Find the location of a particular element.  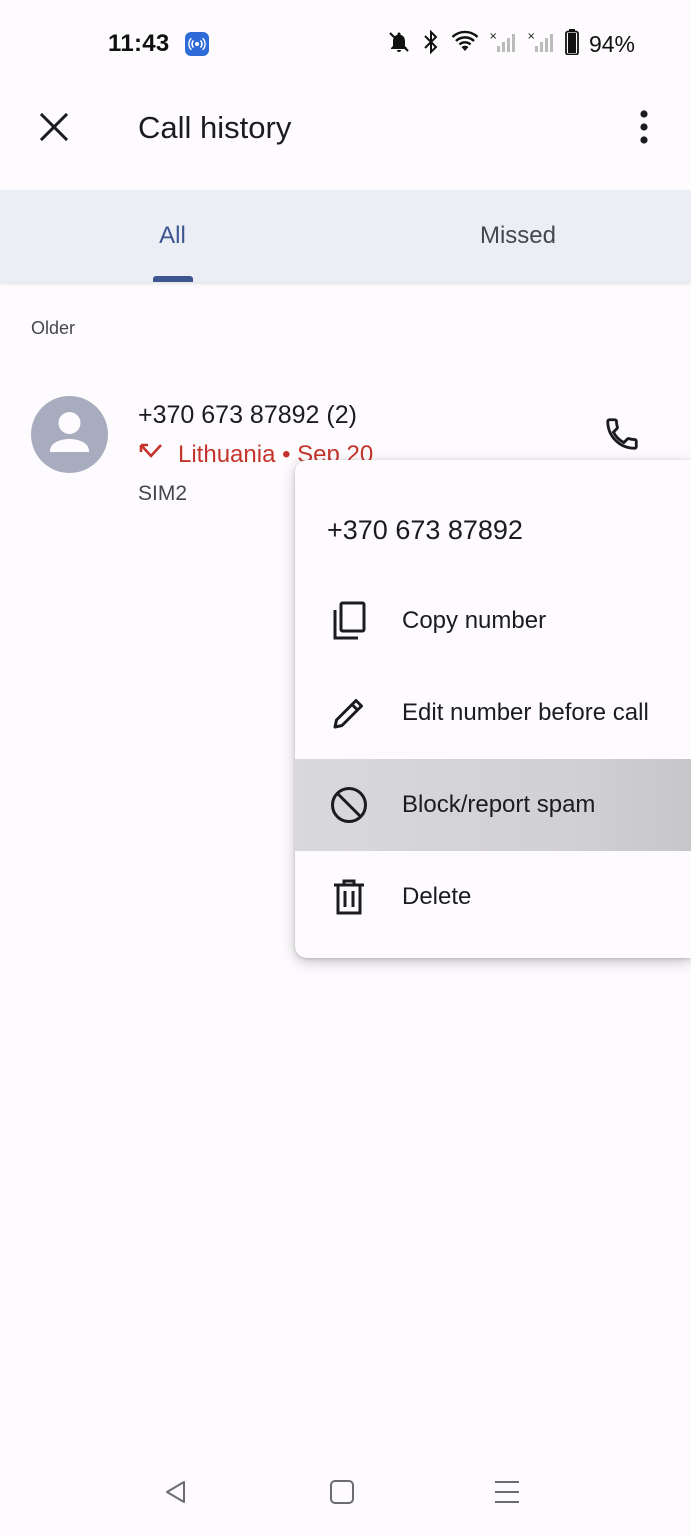

tab-indicator is located at coordinates (173, 279).